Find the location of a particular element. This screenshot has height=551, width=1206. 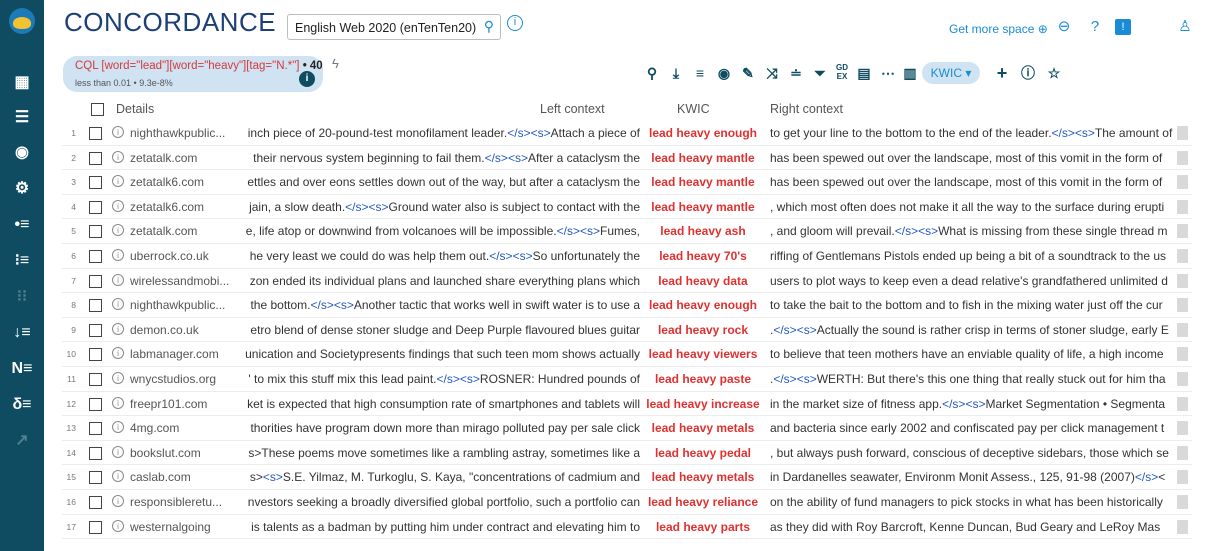

row-source: westernalgoing is located at coordinates (186, 527).